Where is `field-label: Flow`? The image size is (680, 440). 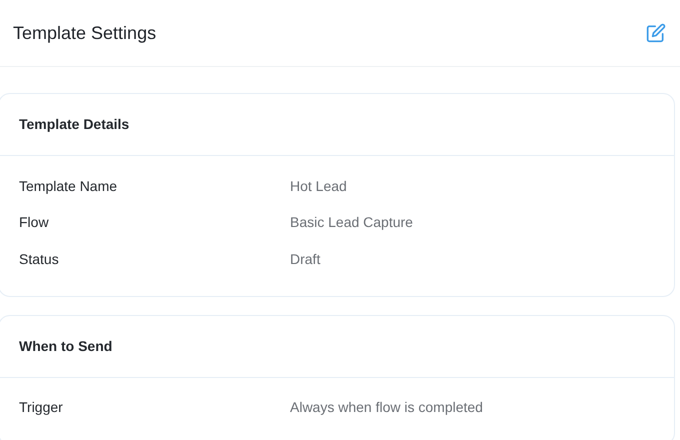
field-label: Flow is located at coordinates (34, 222).